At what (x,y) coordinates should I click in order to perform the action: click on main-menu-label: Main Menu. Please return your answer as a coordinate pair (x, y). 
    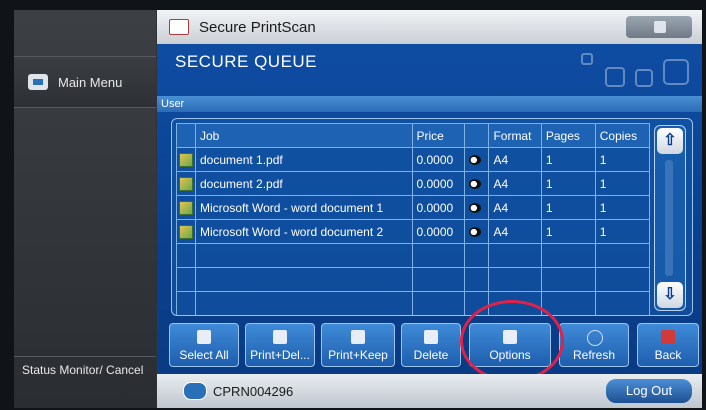
    Looking at the image, I should click on (90, 82).